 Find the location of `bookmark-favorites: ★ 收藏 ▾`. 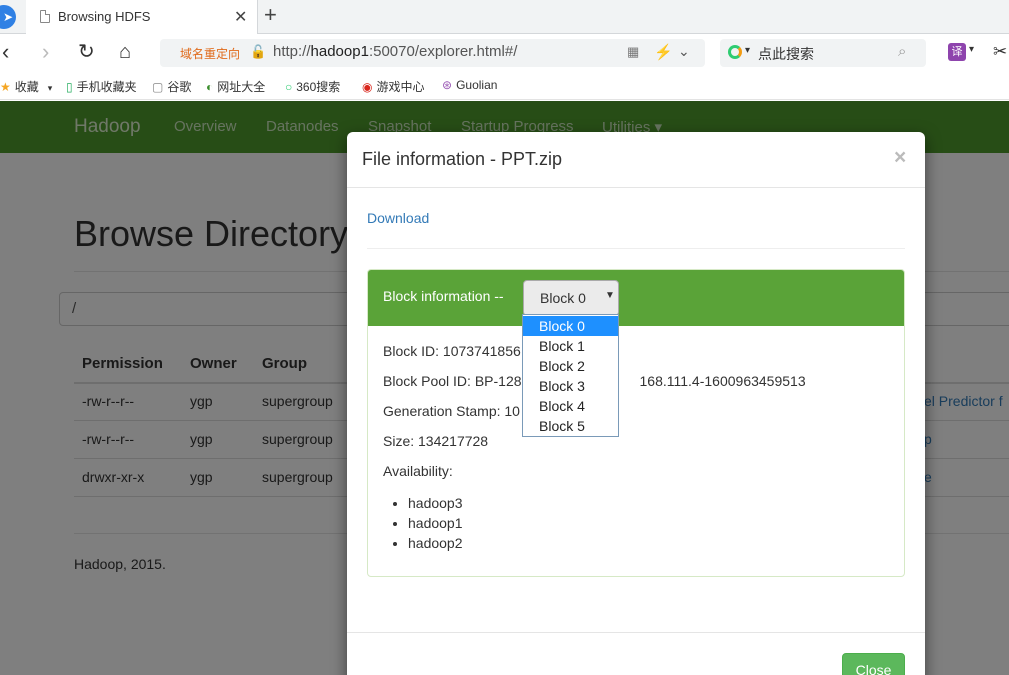

bookmark-favorites: ★ 收藏 ▾ is located at coordinates (26, 86).